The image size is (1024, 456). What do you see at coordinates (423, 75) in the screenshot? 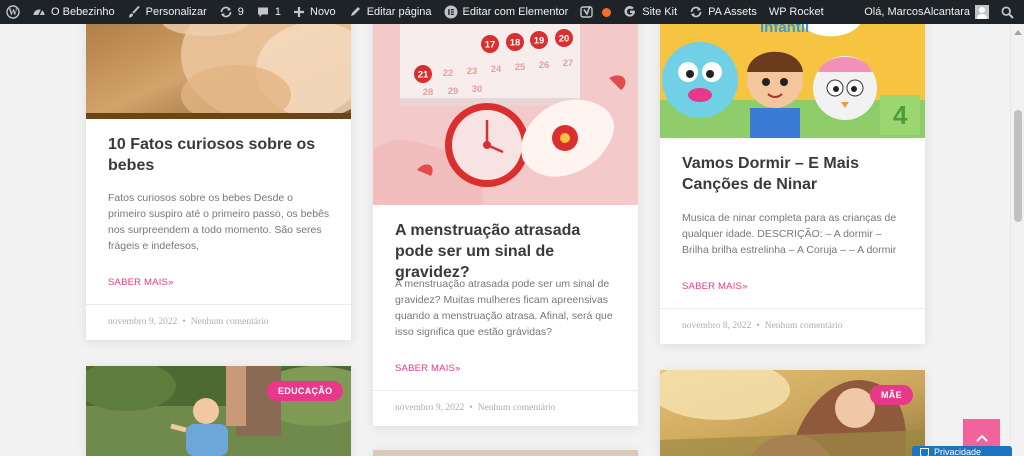
I see `calendar-day: 21` at bounding box center [423, 75].